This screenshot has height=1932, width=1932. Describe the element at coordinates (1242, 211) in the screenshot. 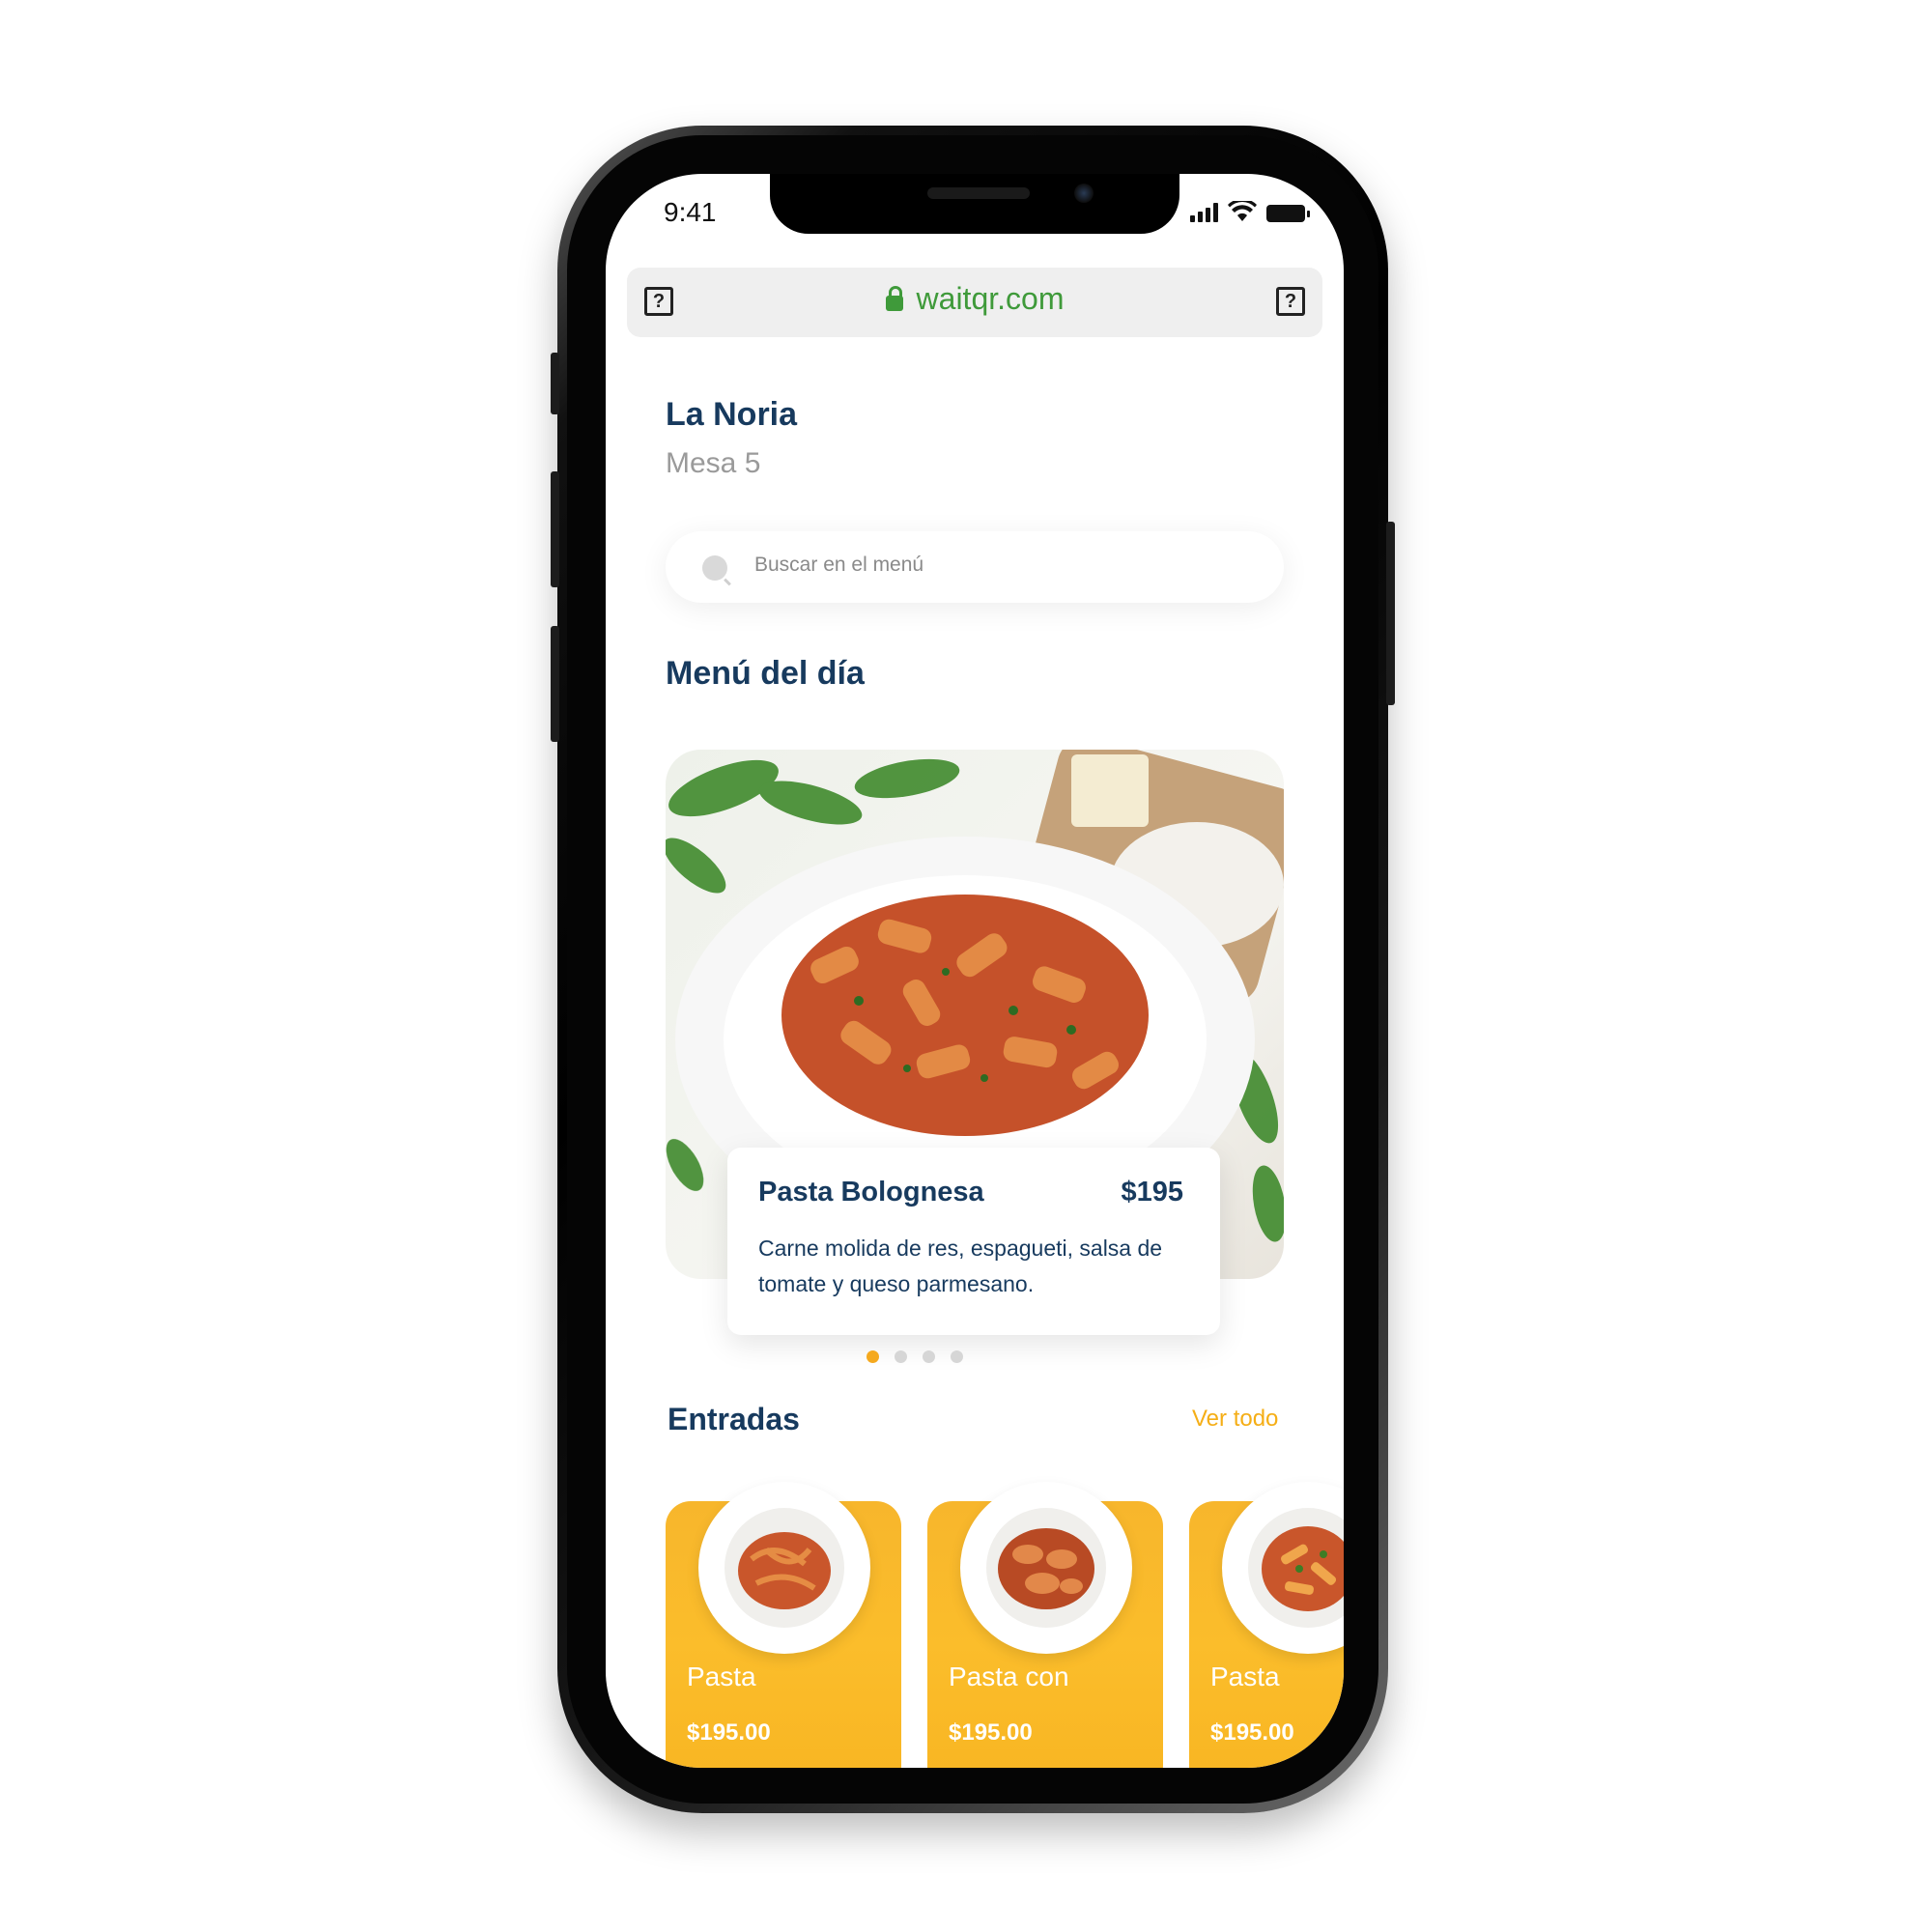

I see `wifi-icon` at that location.